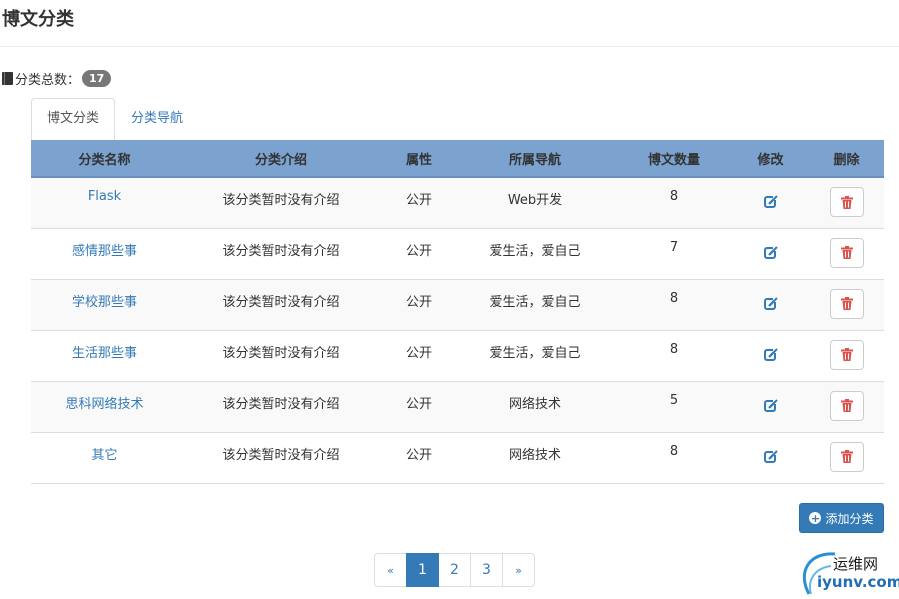 This screenshot has width=899, height=599. What do you see at coordinates (104, 196) in the screenshot?
I see `category-name-link: Flask` at bounding box center [104, 196].